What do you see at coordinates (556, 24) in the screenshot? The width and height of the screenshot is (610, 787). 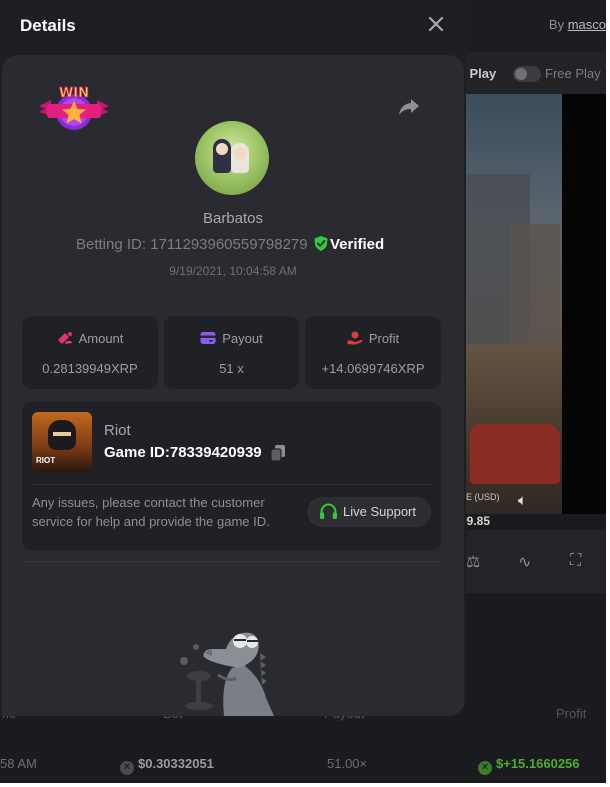 I see `author-prefix: By` at bounding box center [556, 24].